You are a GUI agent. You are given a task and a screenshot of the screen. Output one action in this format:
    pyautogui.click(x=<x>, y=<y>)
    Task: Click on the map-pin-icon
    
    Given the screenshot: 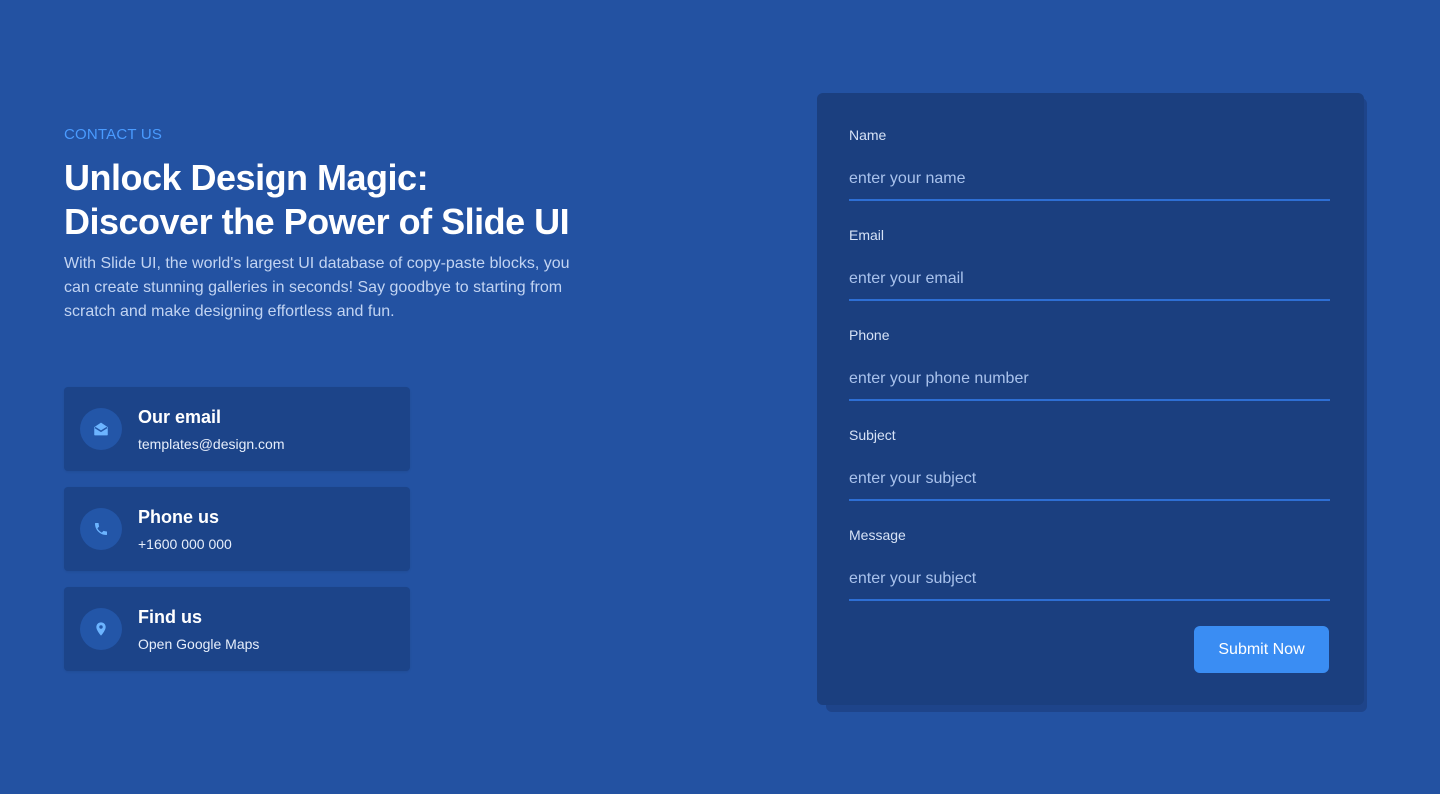 What is the action you would take?
    pyautogui.click(x=101, y=629)
    